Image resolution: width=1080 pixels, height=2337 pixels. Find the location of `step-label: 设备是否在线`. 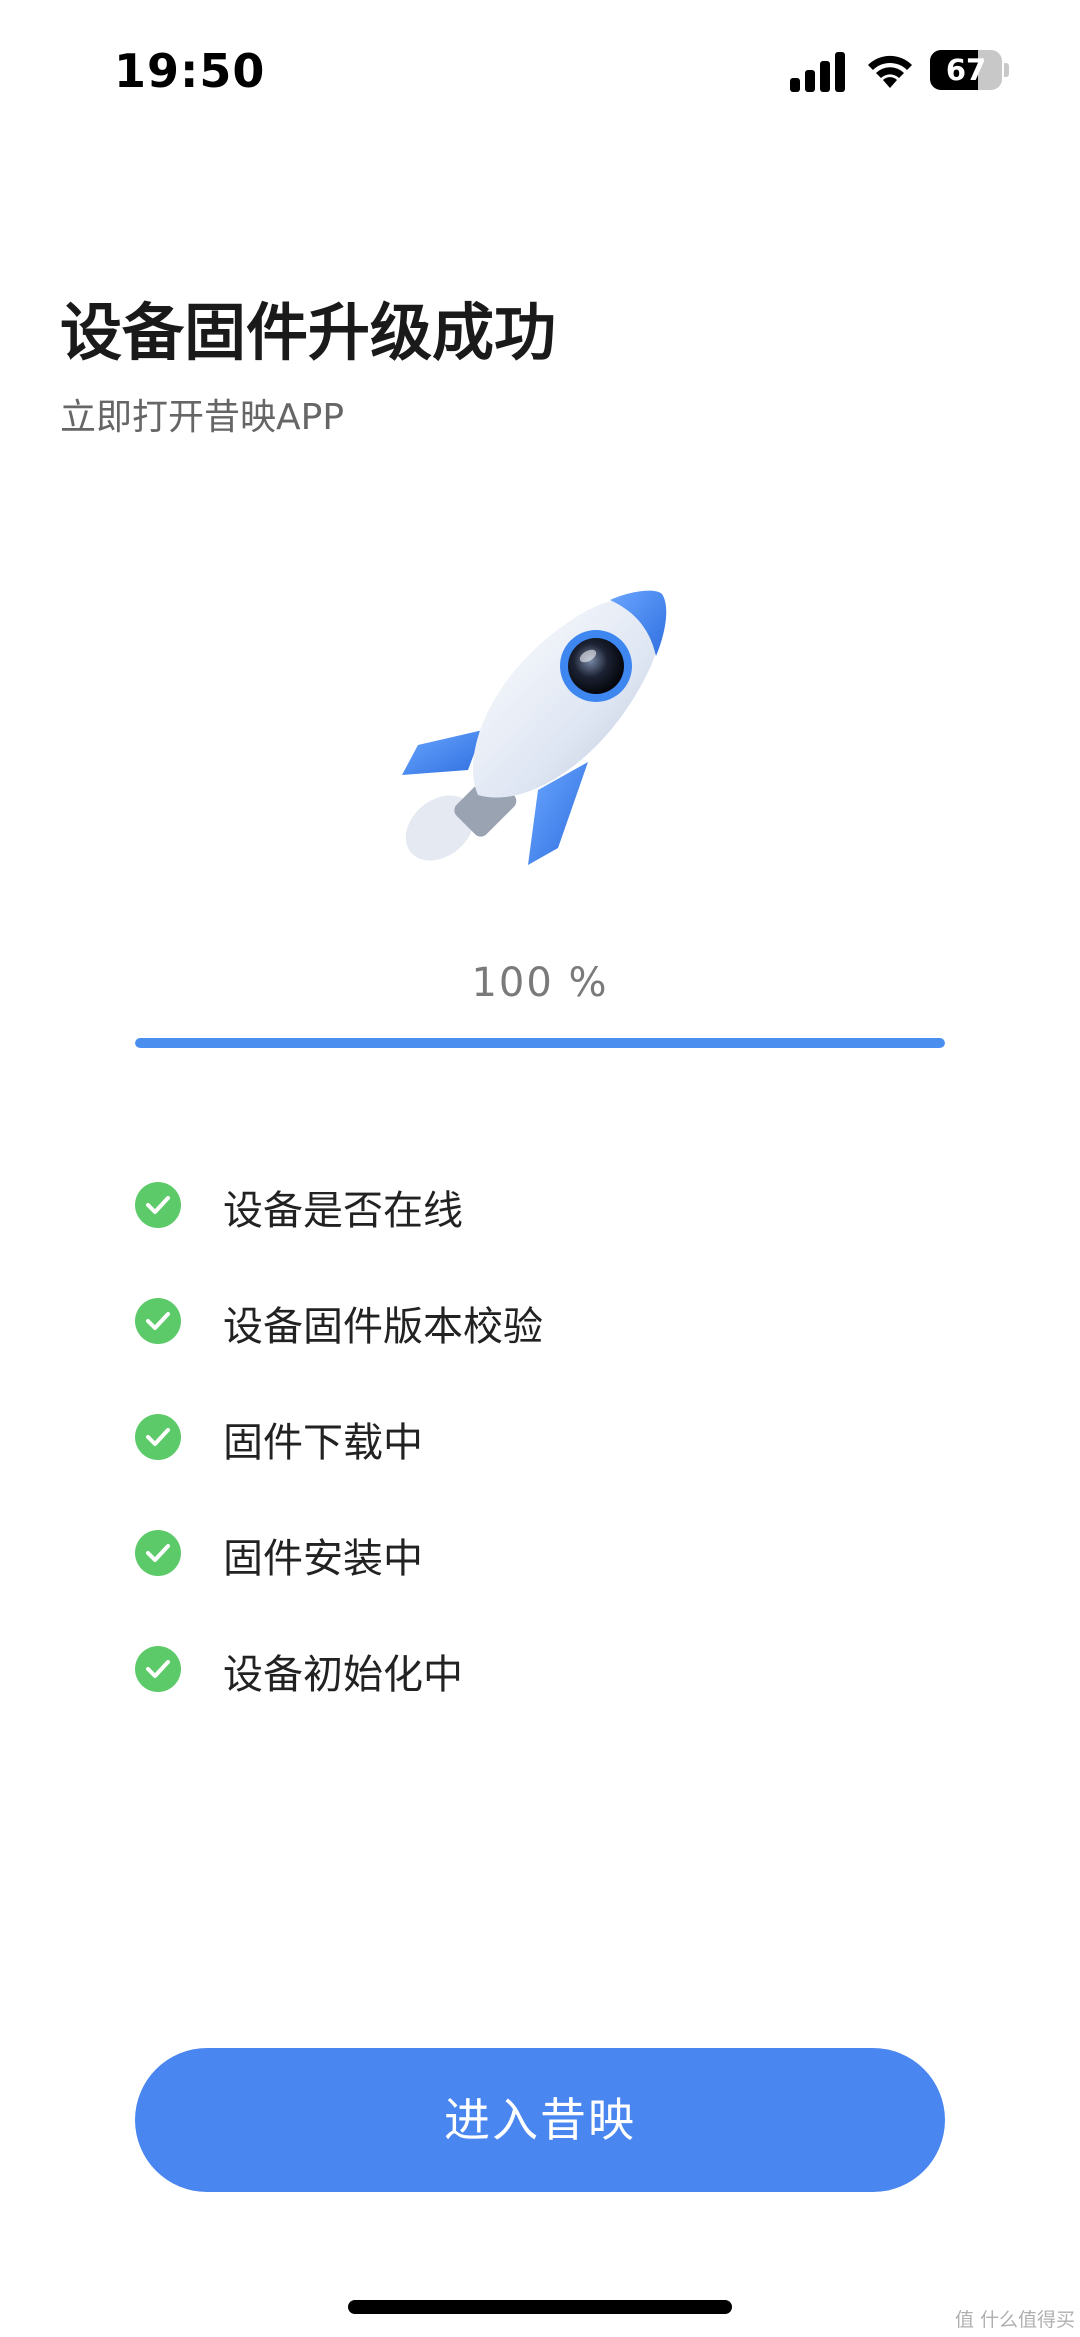

step-label: 设备是否在线 is located at coordinates (343, 1211).